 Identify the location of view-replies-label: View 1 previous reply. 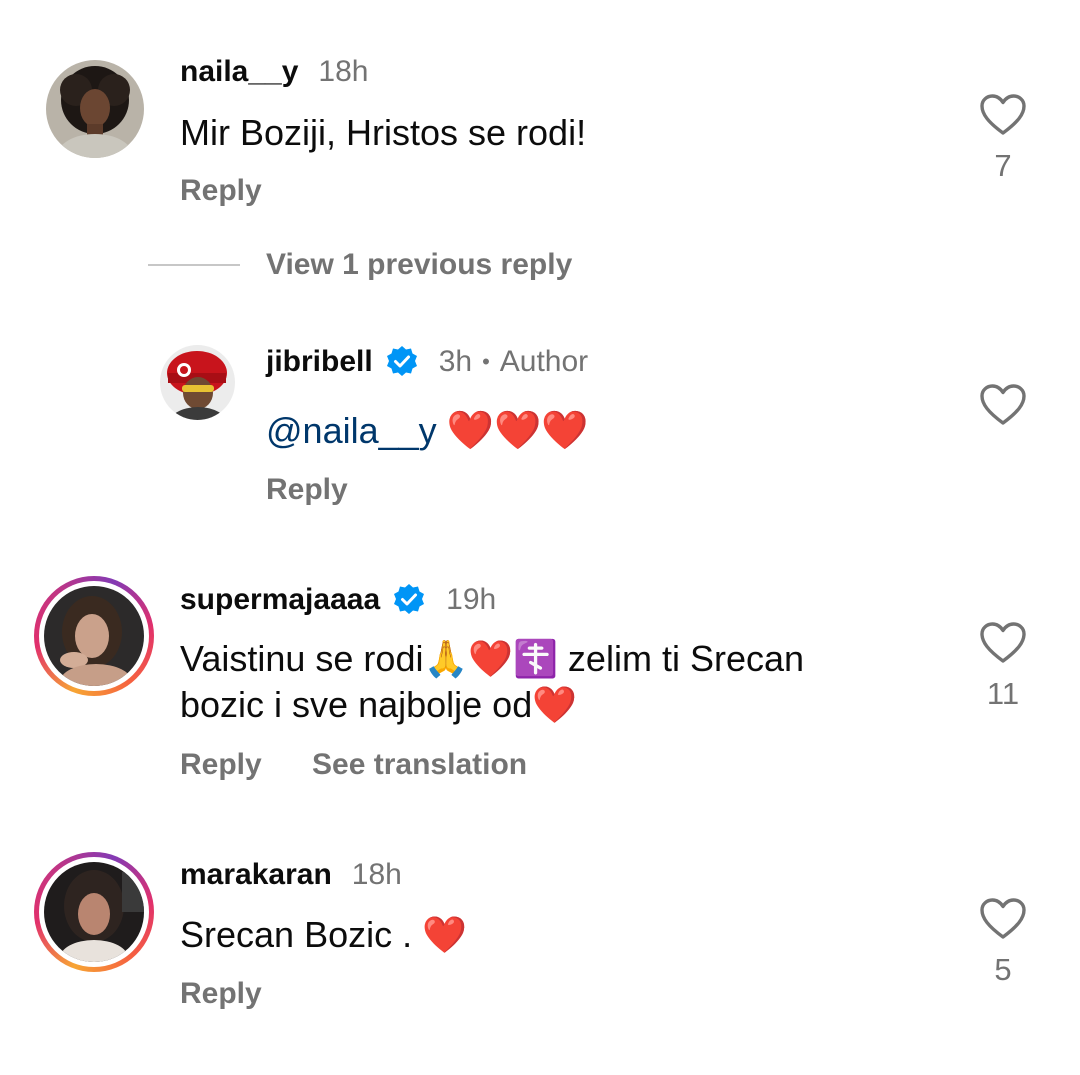
(419, 265).